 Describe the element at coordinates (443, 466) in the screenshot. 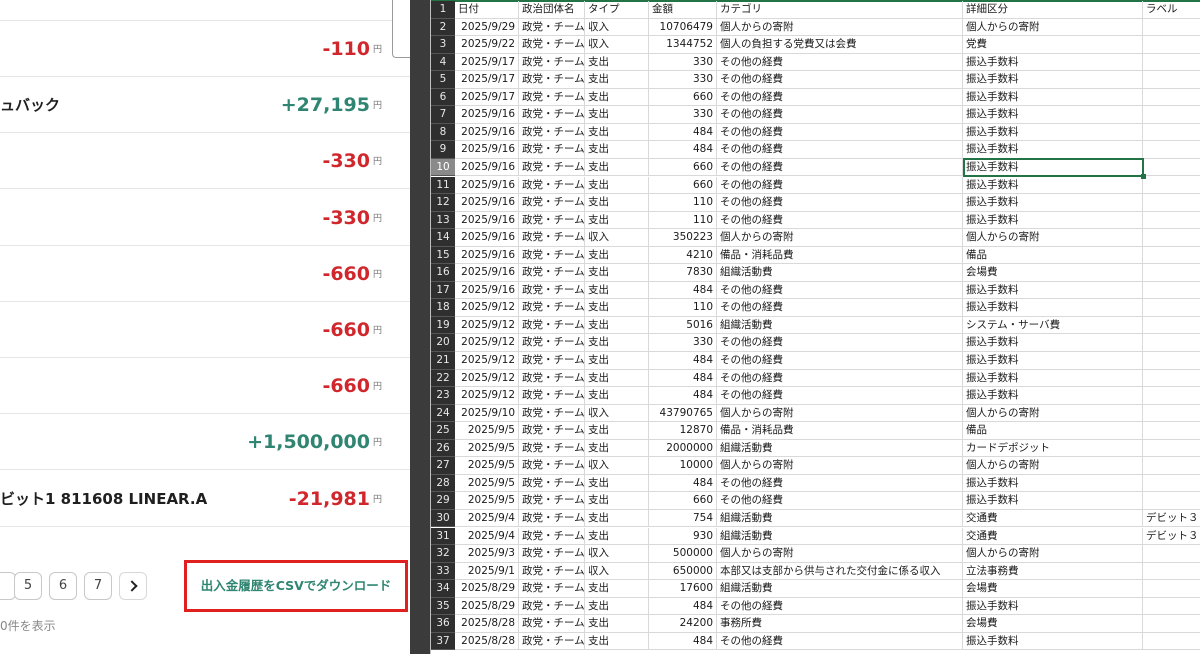

I see `row-header: 27` at that location.